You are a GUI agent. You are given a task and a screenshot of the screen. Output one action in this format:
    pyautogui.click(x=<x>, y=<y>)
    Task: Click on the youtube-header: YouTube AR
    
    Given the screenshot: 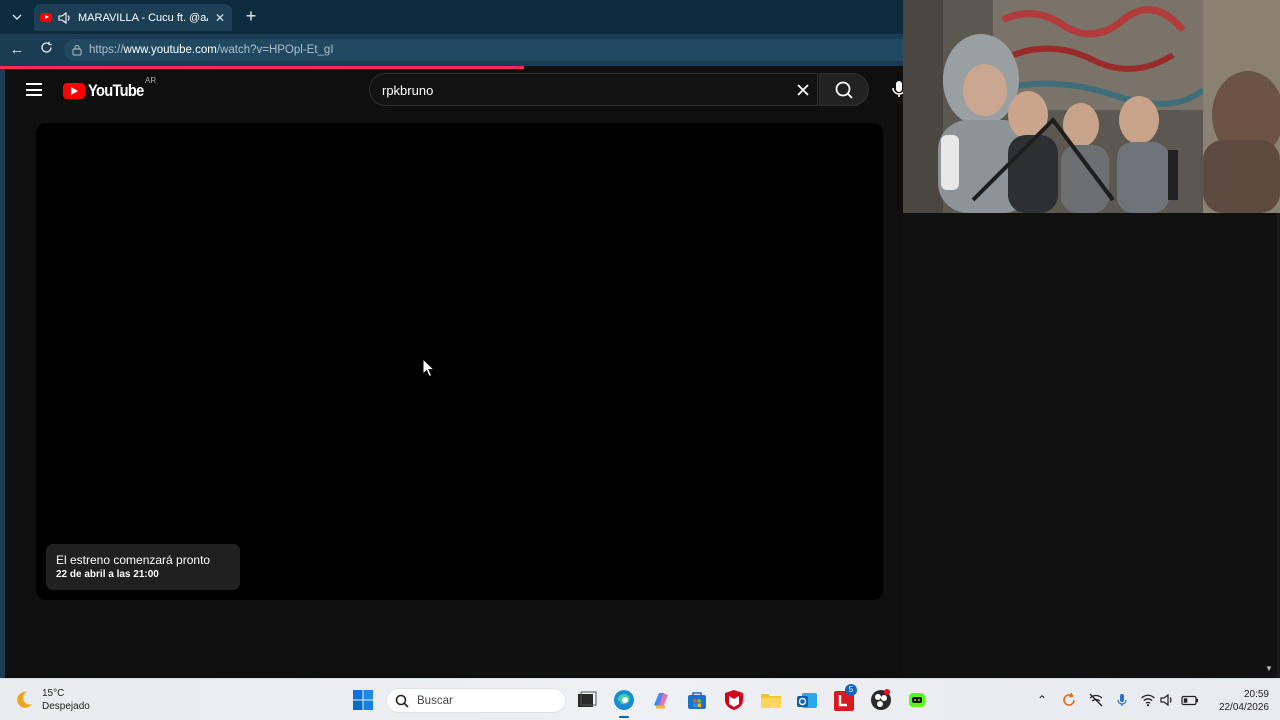 What is the action you would take?
    pyautogui.click(x=455, y=90)
    